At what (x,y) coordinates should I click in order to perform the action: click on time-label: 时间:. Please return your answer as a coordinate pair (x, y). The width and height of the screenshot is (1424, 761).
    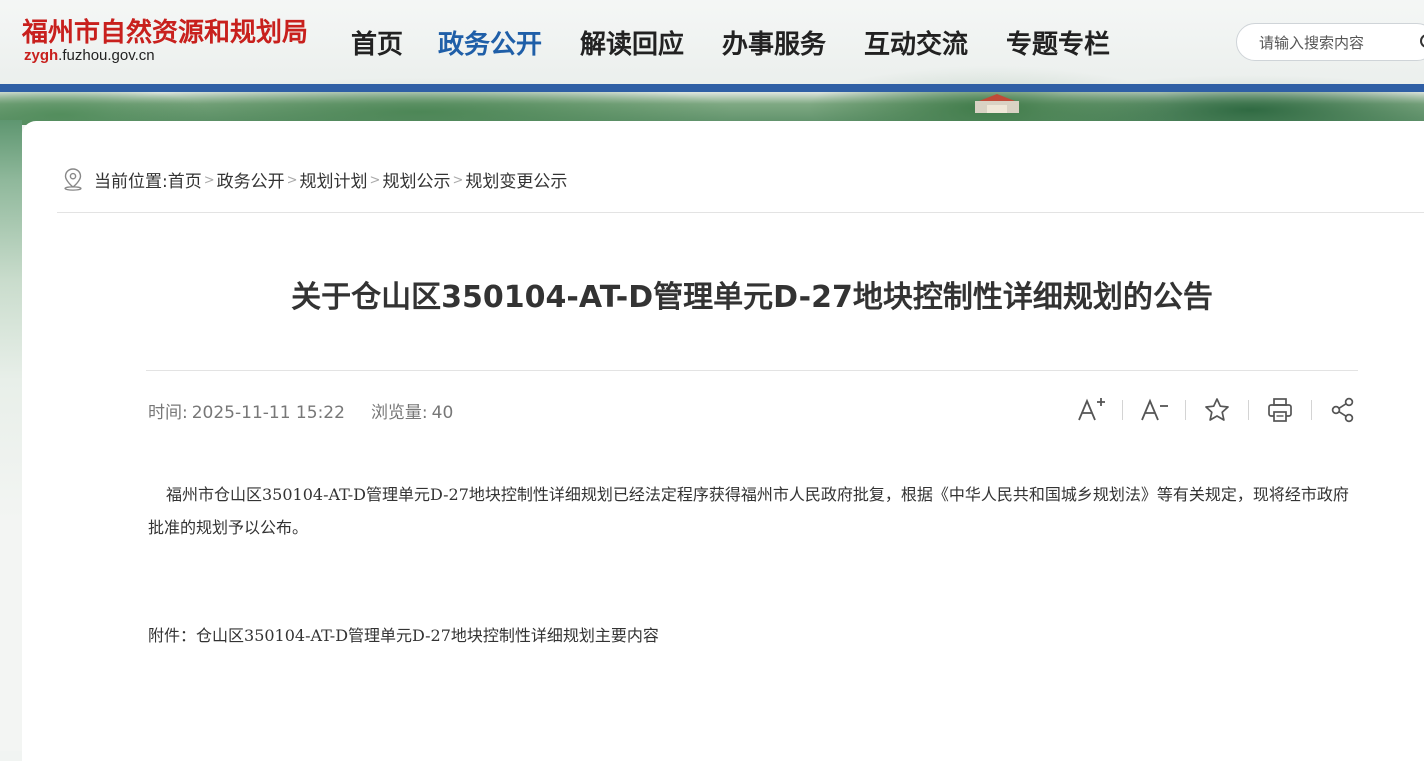
    Looking at the image, I should click on (168, 413).